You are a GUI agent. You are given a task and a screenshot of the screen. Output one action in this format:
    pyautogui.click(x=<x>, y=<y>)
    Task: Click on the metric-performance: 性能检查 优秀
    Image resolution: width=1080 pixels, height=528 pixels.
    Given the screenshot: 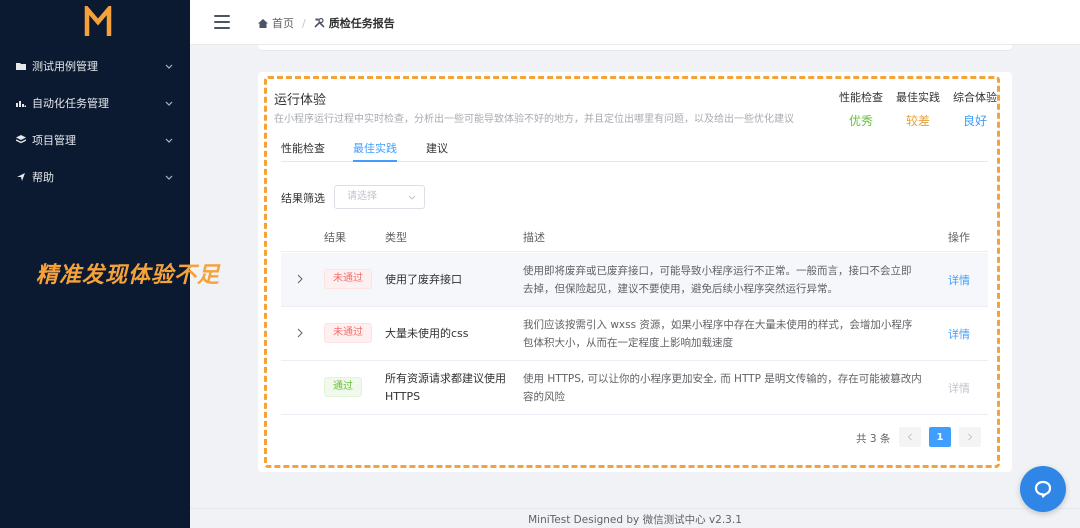 What is the action you would take?
    pyautogui.click(x=861, y=109)
    